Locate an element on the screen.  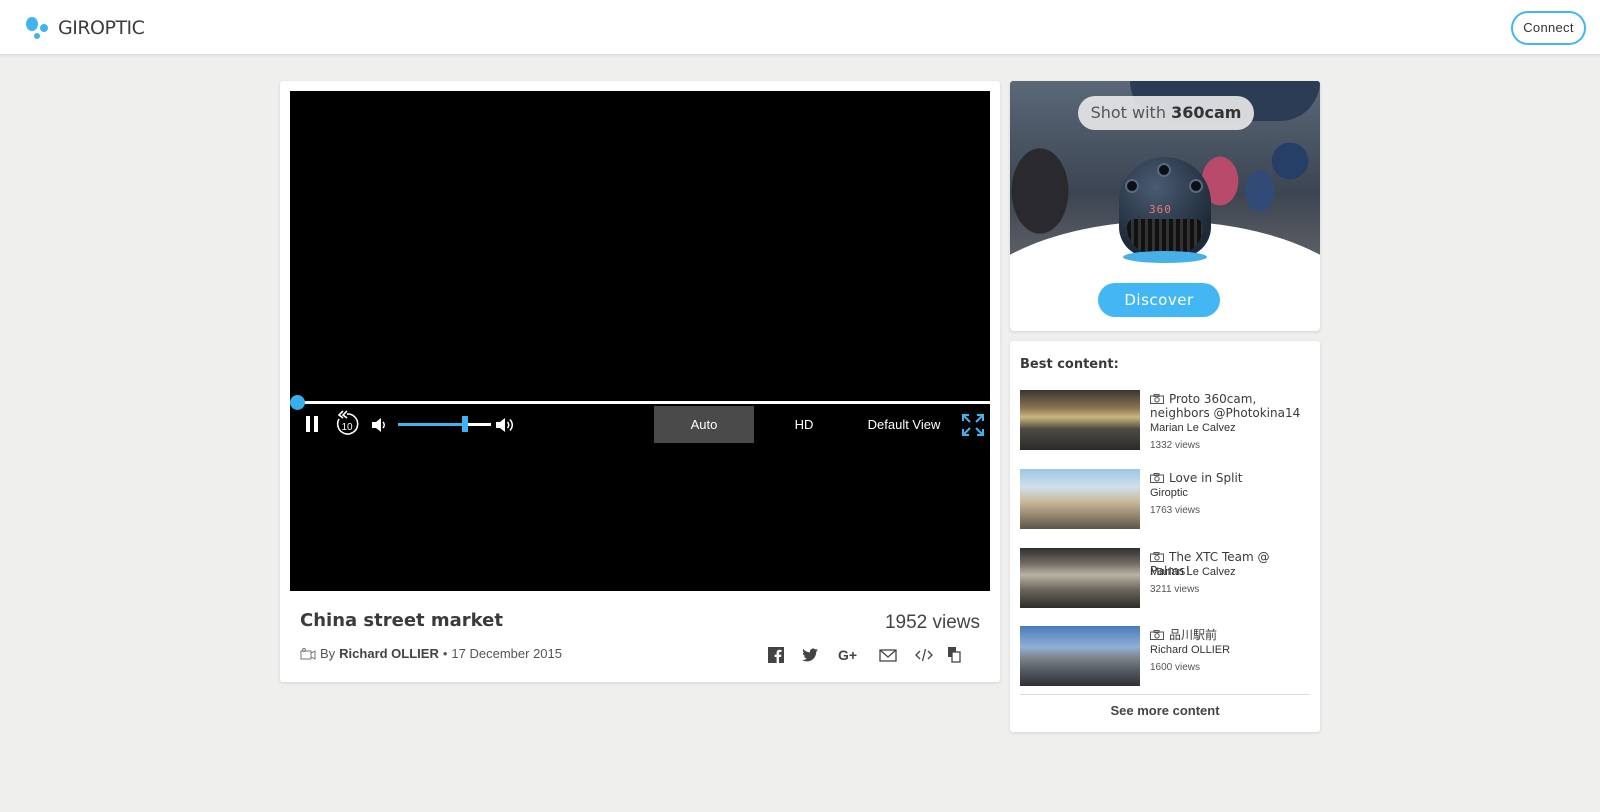
content-title: Proto 360cam, neighbors @Photokina14 is located at coordinates (1231, 406).